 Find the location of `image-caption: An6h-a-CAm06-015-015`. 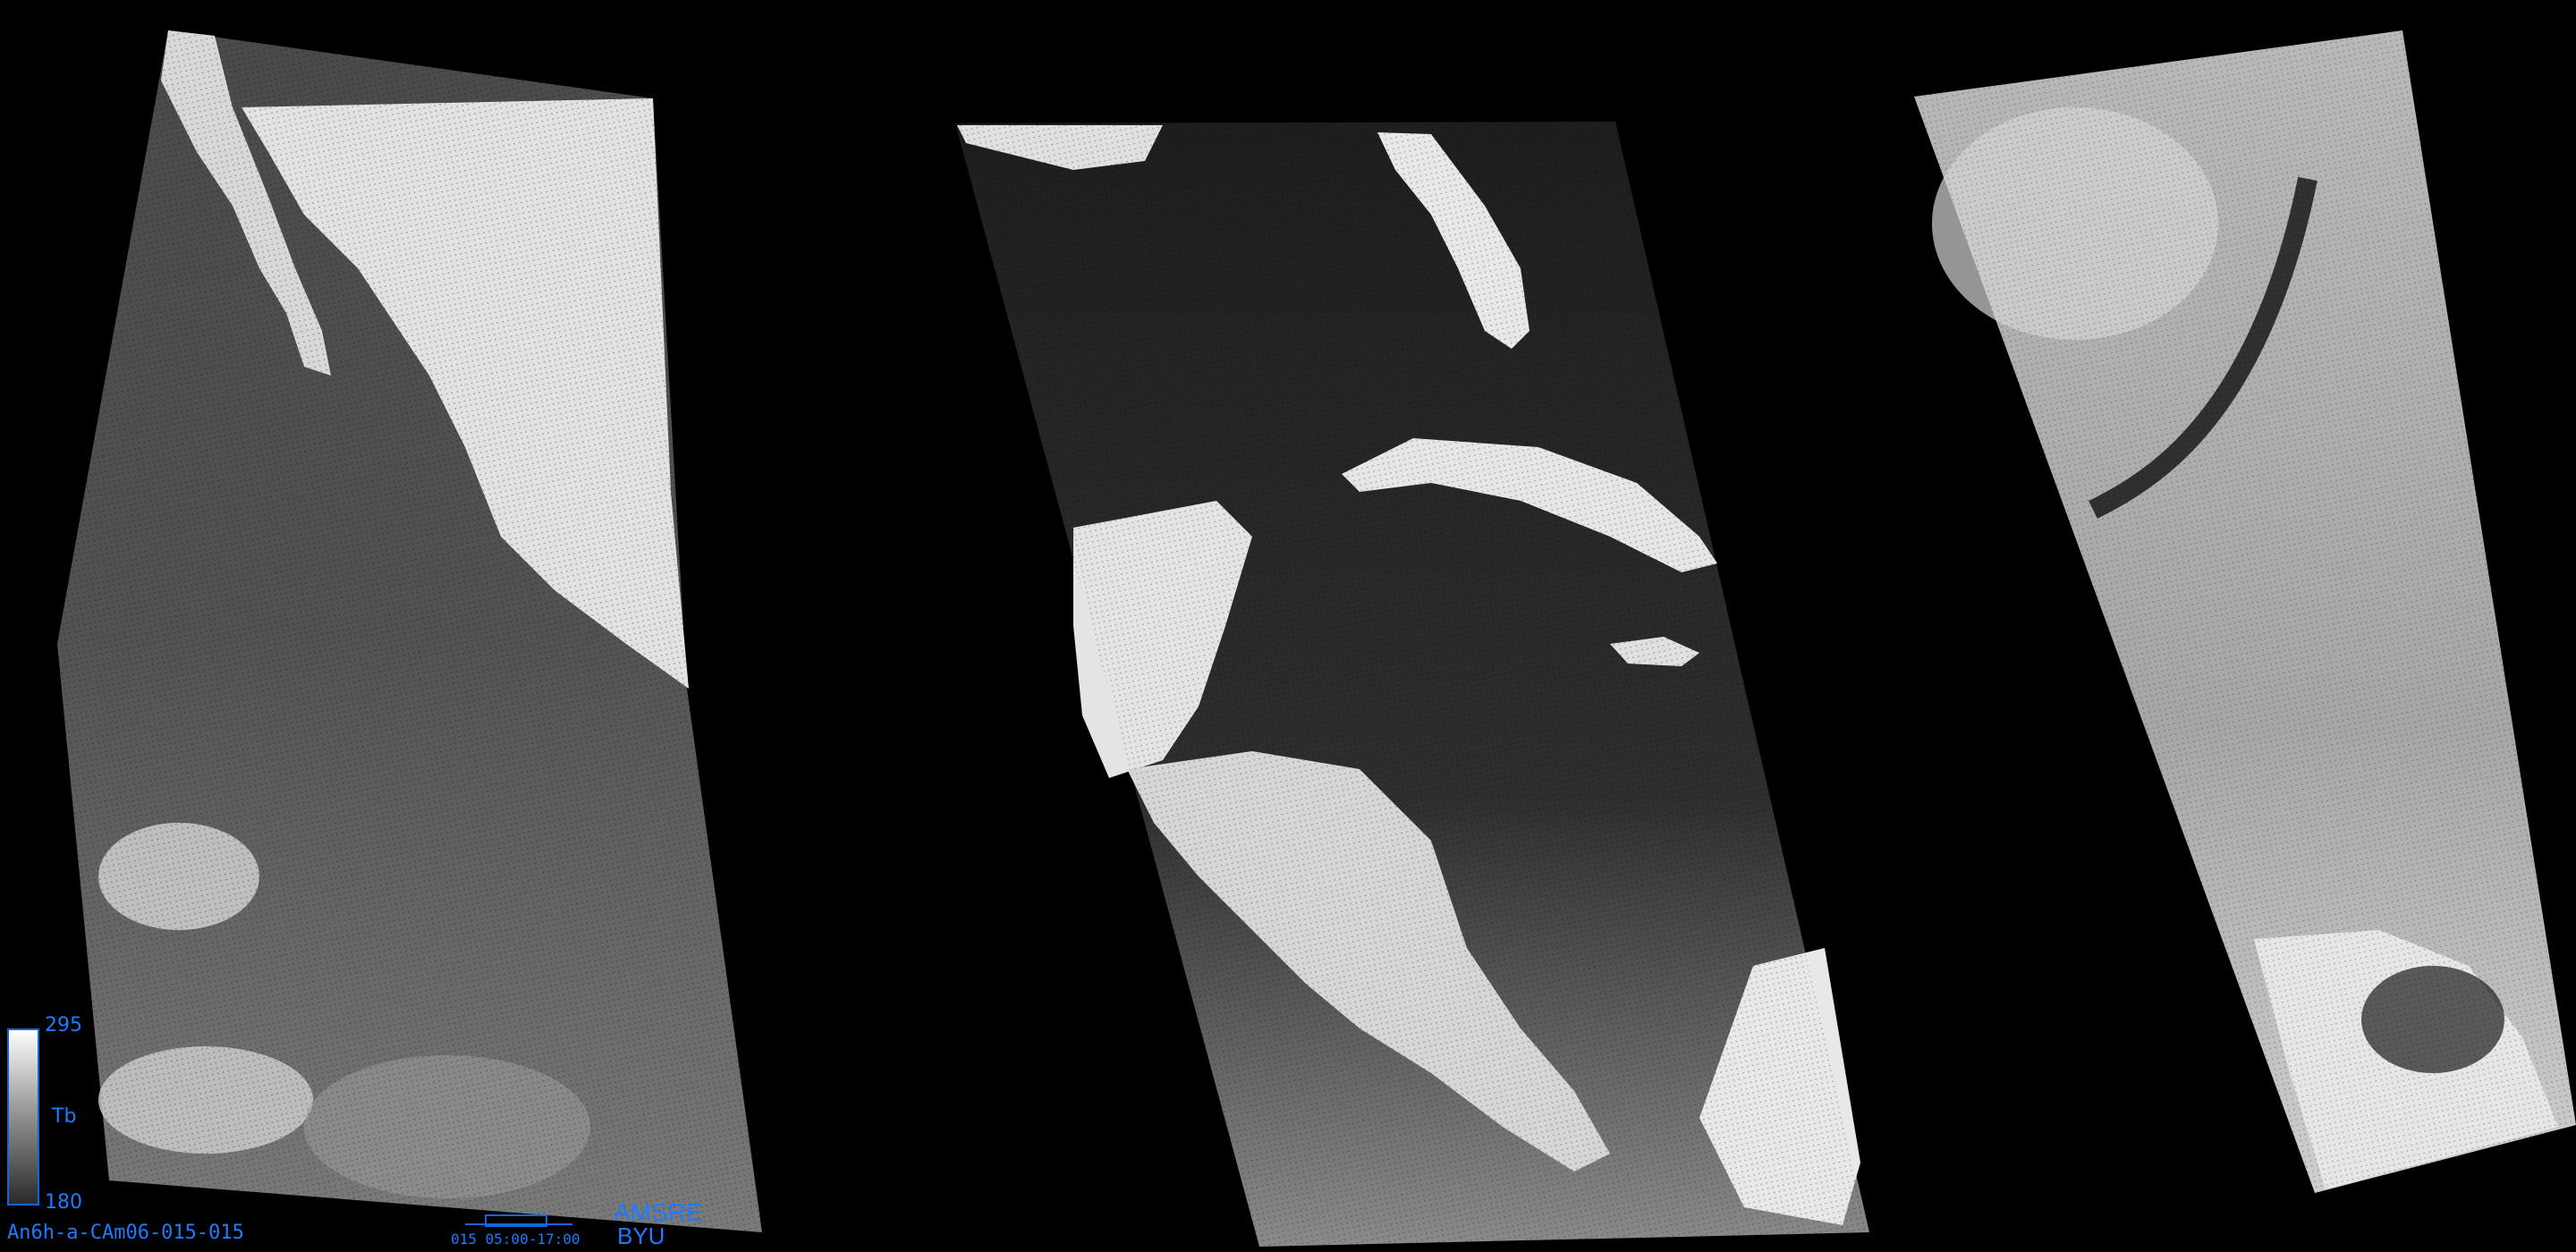

image-caption: An6h-a-CAm06-015-015 is located at coordinates (125, 1233).